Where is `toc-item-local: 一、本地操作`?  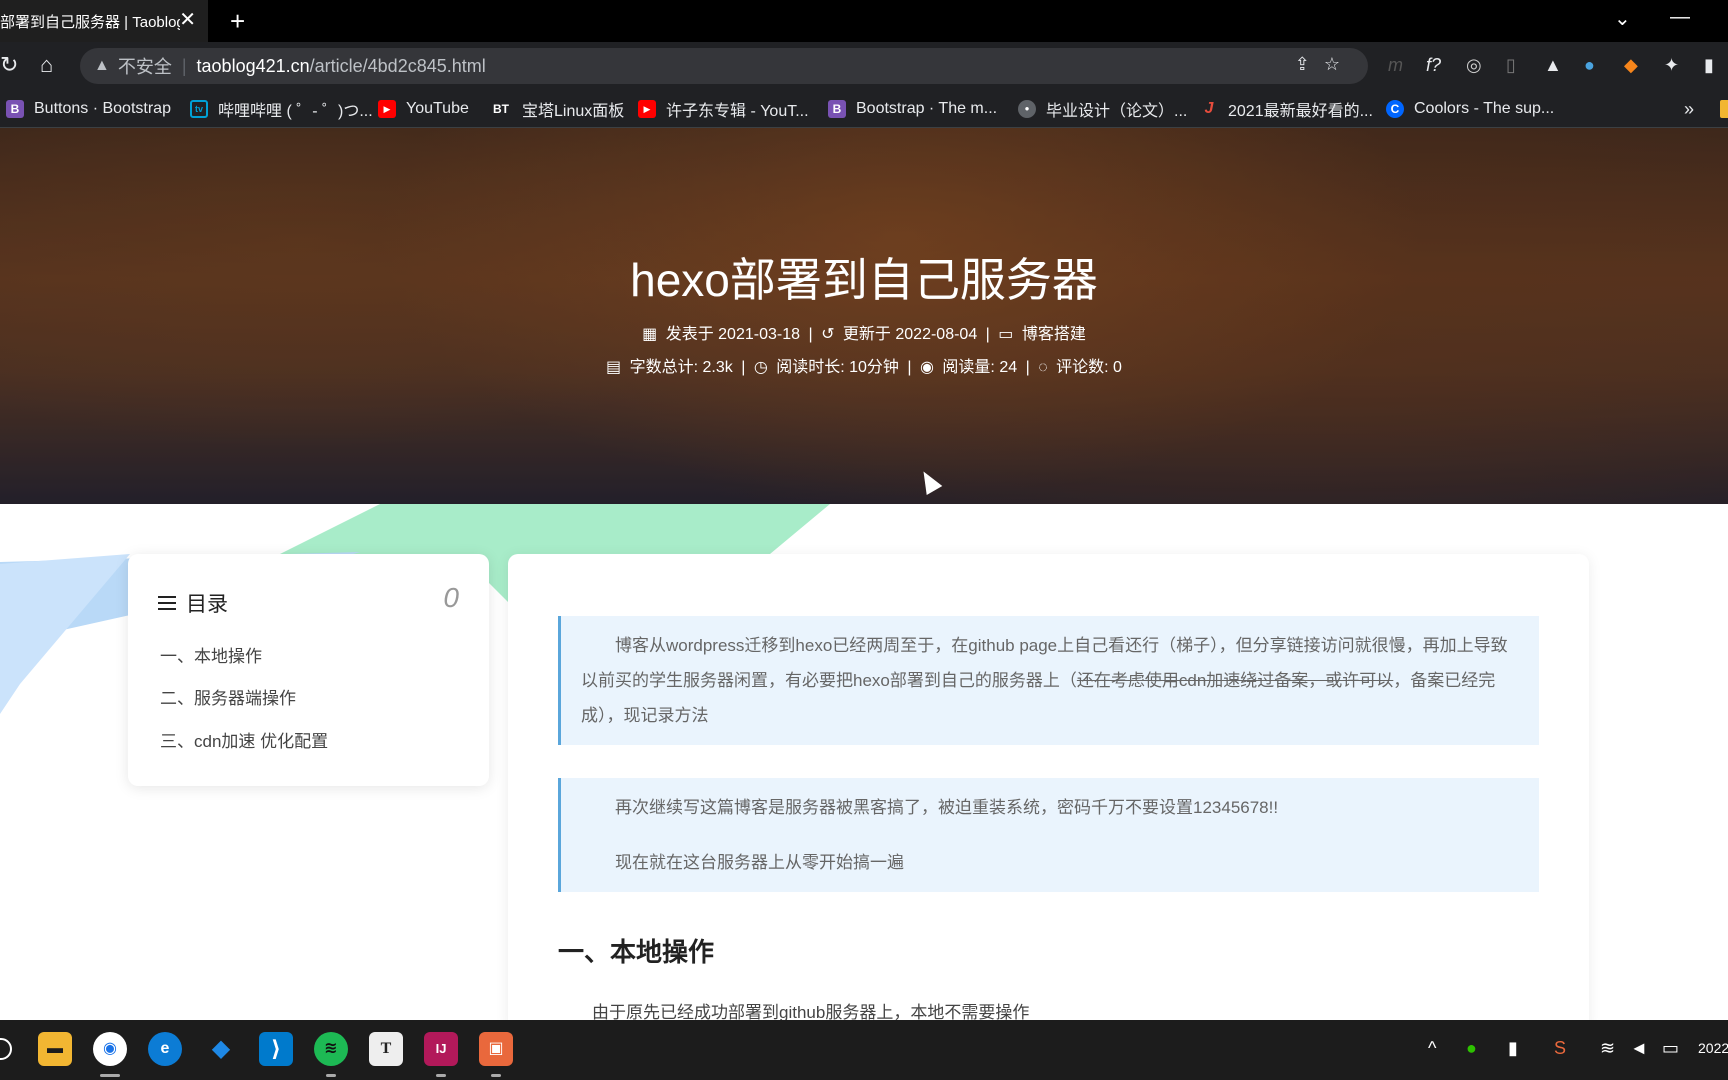 toc-item-local: 一、本地操作 is located at coordinates (211, 654).